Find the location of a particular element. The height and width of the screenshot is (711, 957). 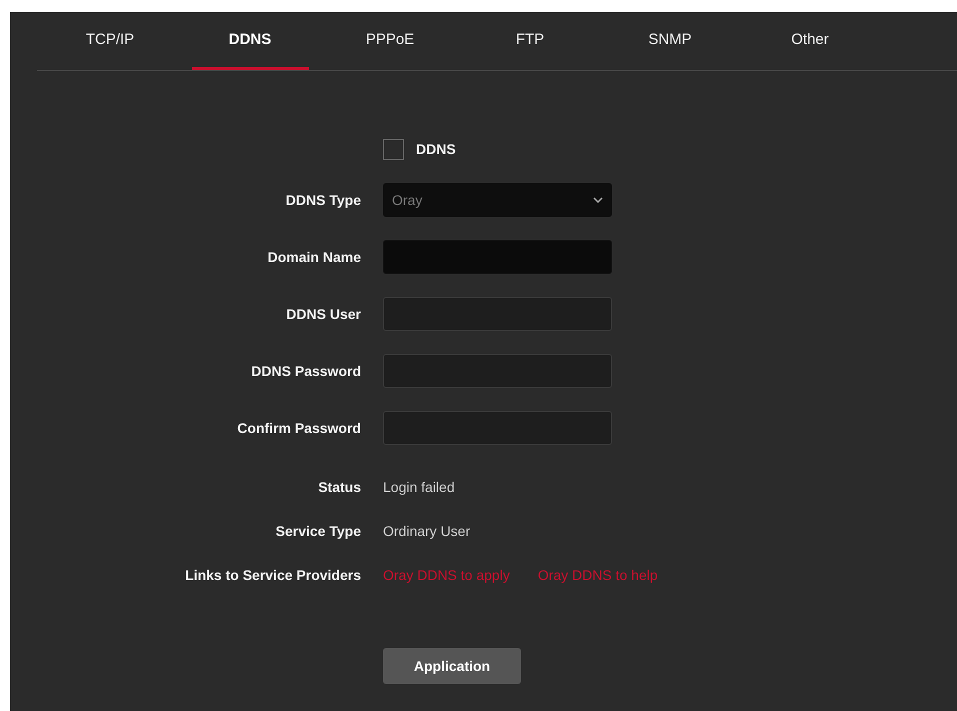

field-value: Ordinary User is located at coordinates (426, 531).